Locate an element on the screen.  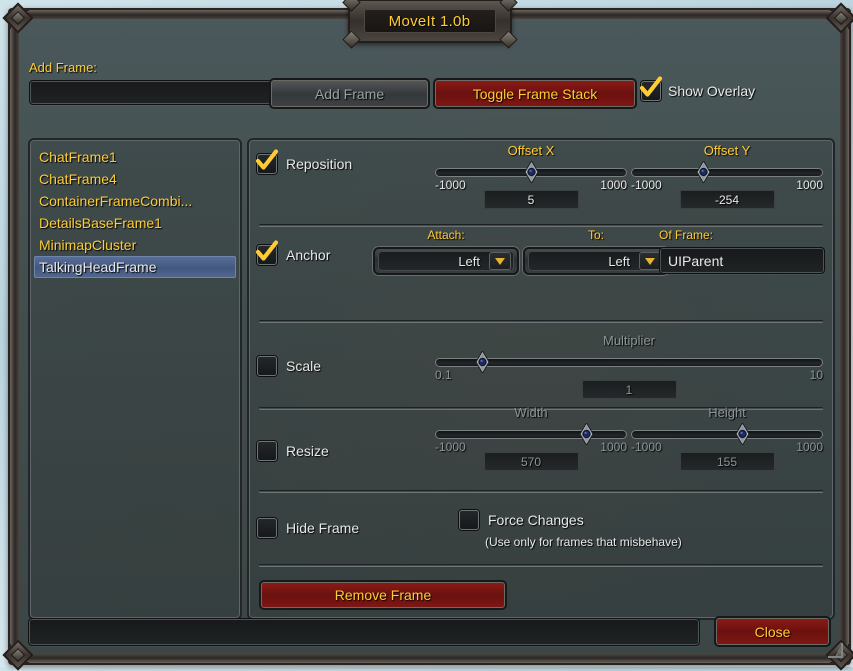
offset-x-value: 5 is located at coordinates (531, 199).